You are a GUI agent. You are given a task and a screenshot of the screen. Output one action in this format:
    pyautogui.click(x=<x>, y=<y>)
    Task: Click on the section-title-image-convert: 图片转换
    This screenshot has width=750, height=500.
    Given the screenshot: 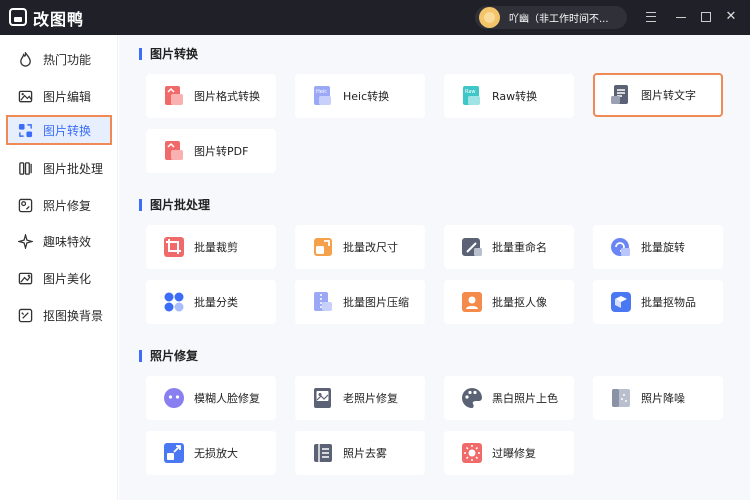 What is the action you would take?
    pyautogui.click(x=168, y=54)
    